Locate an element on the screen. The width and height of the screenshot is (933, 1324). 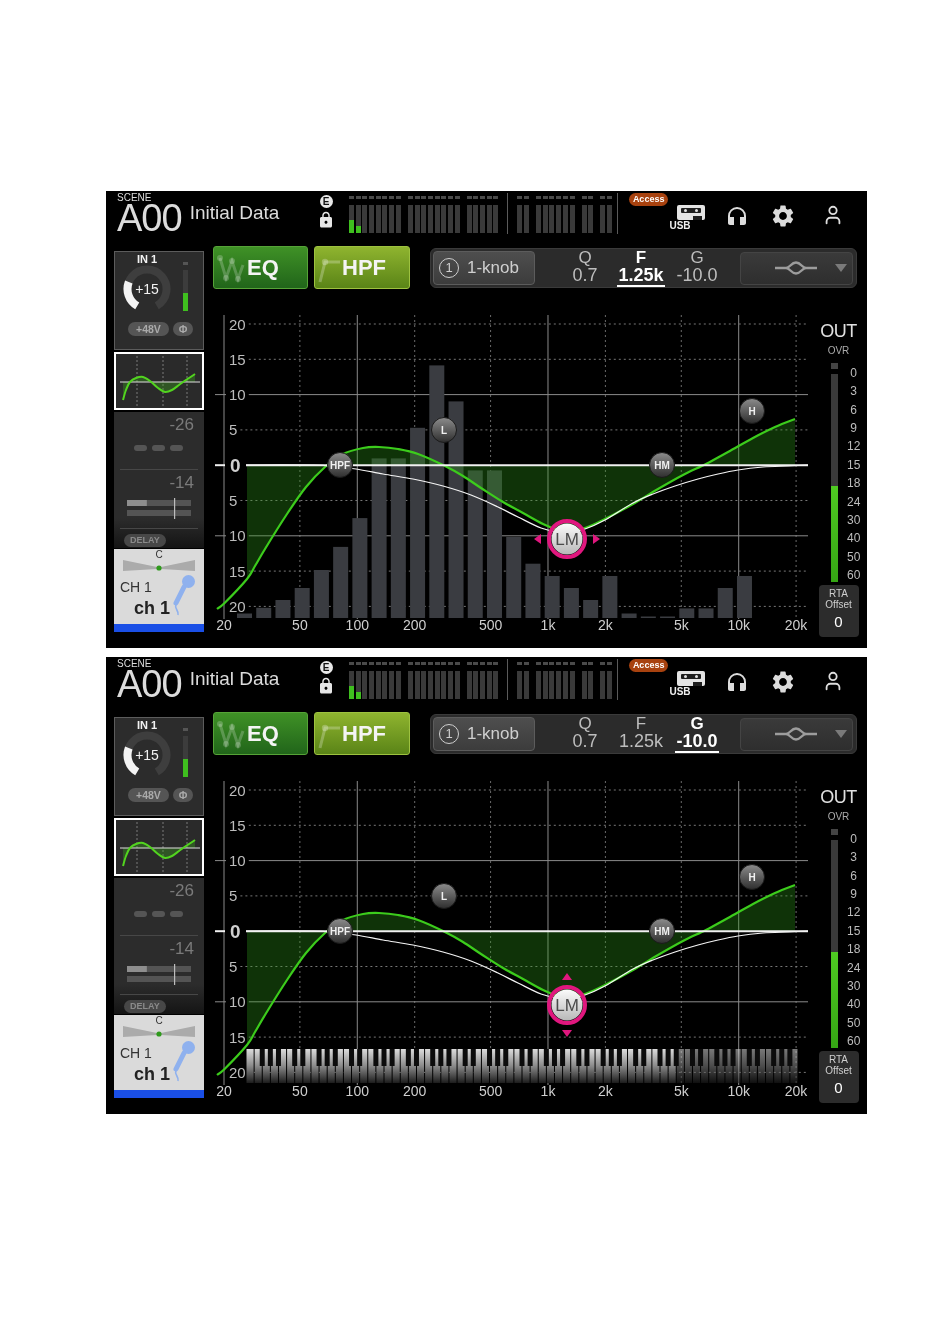
meter-scale-label: 18 is located at coordinates (853, 484).